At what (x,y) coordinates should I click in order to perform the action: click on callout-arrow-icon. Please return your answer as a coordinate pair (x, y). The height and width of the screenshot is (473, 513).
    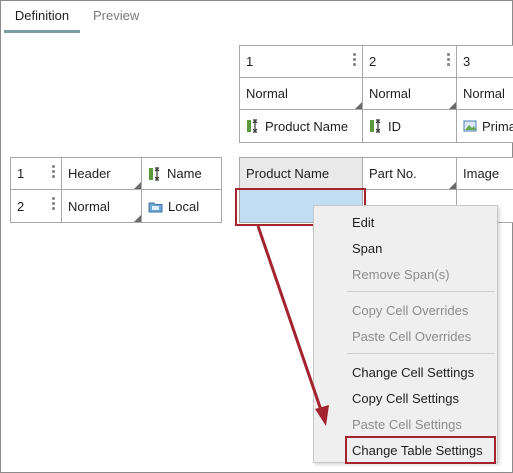
    Looking at the image, I should click on (292, 325).